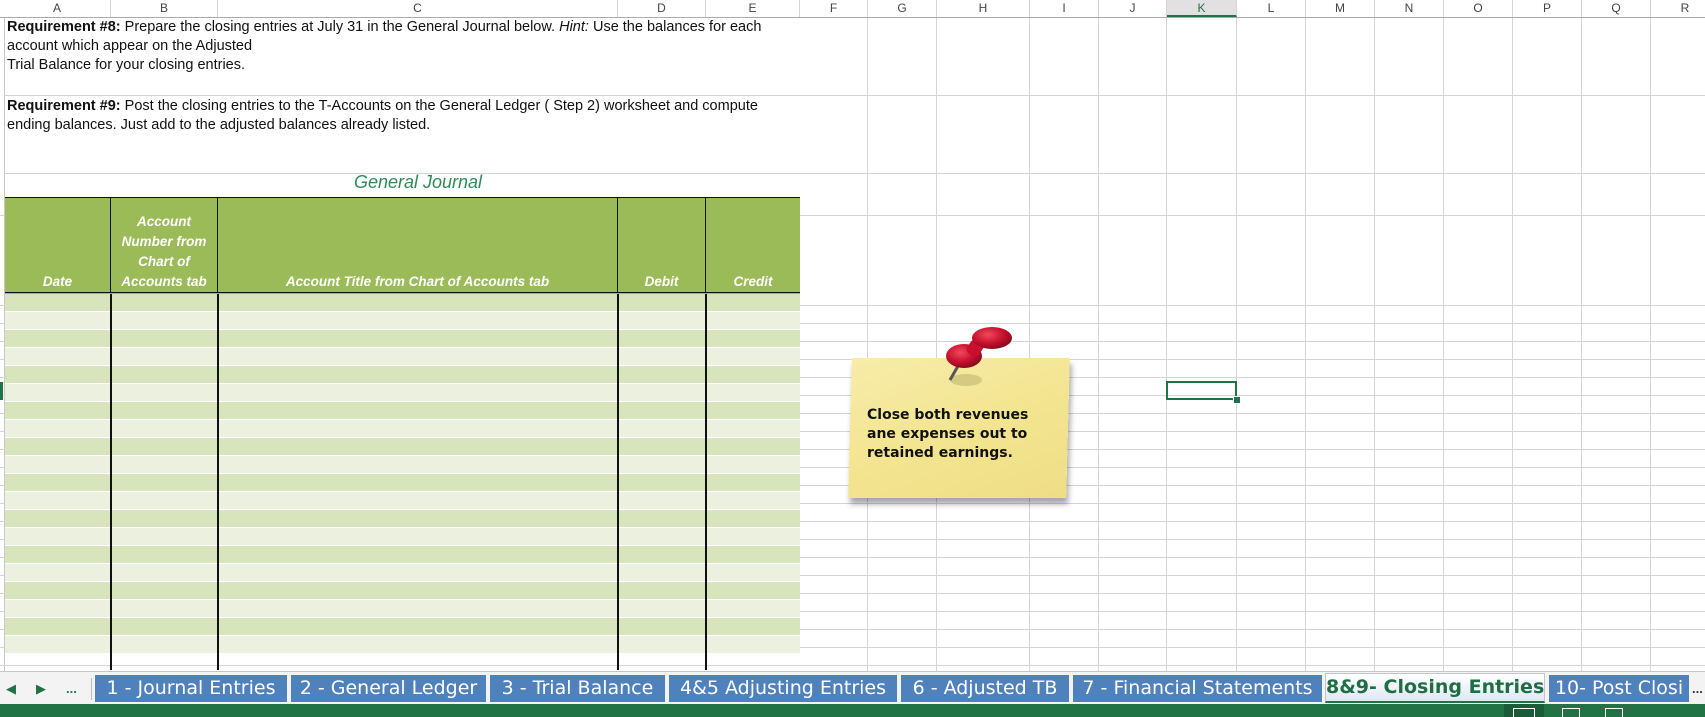  Describe the element at coordinates (902, 8) in the screenshot. I see `column-header-g: G` at that location.